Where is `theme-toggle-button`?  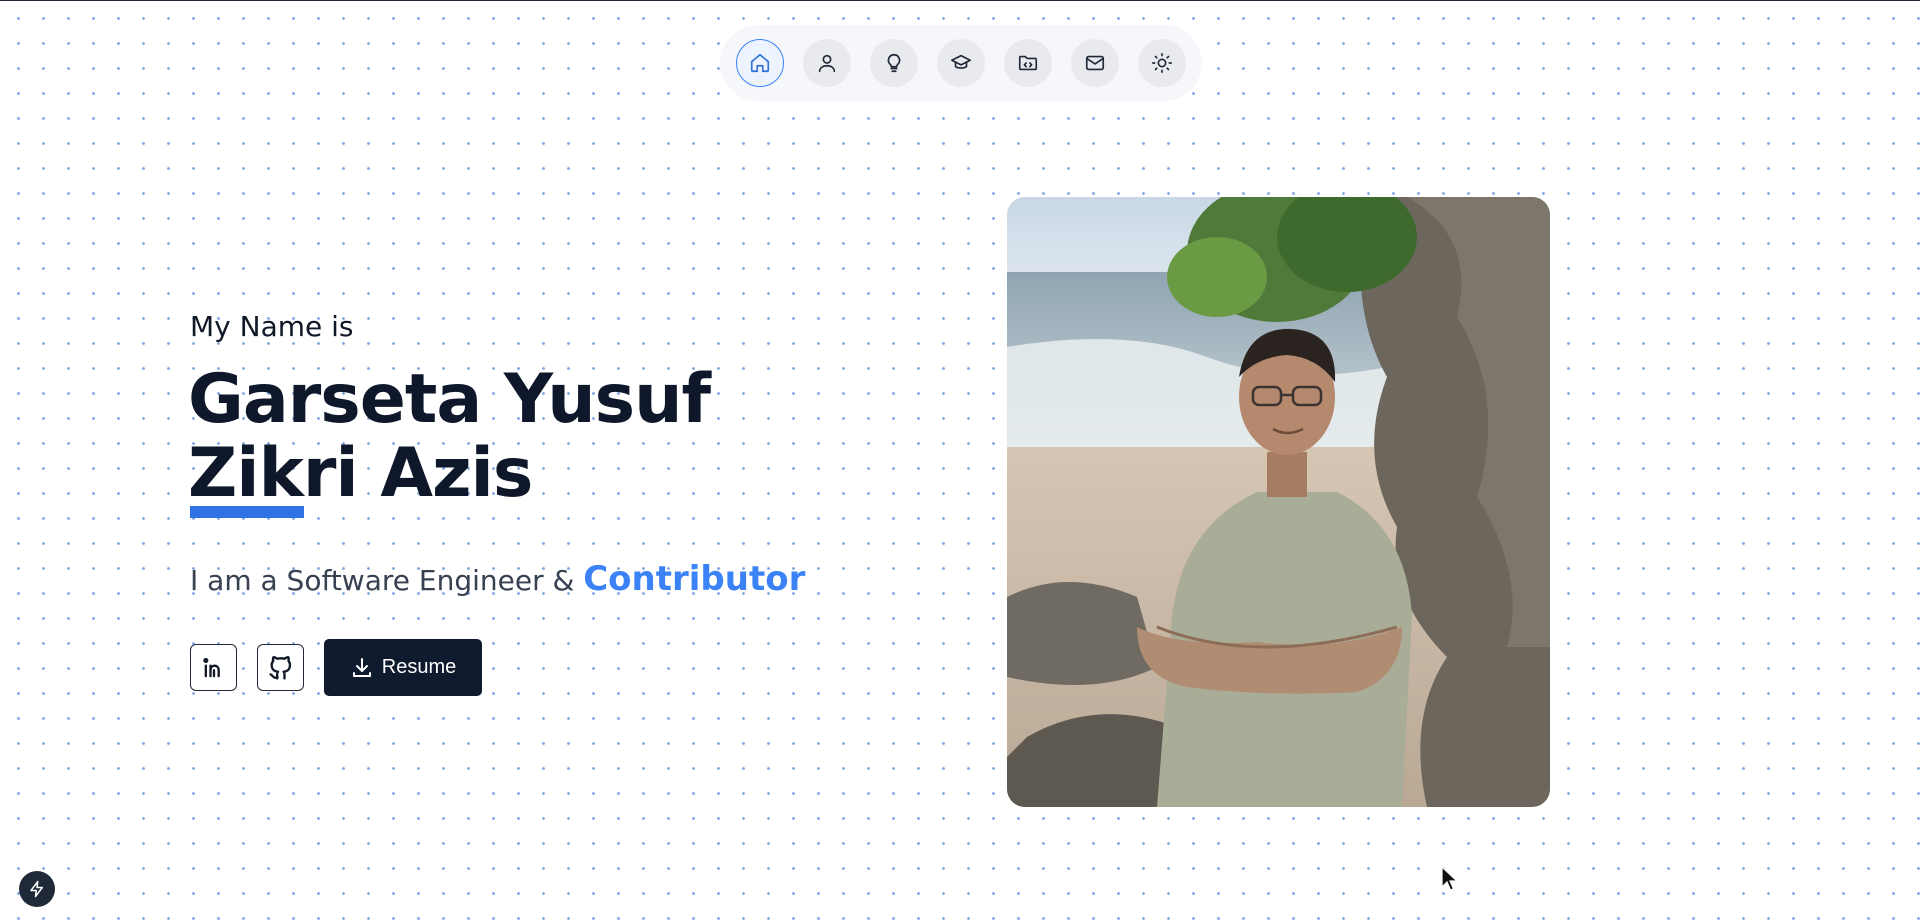 theme-toggle-button is located at coordinates (1162, 63).